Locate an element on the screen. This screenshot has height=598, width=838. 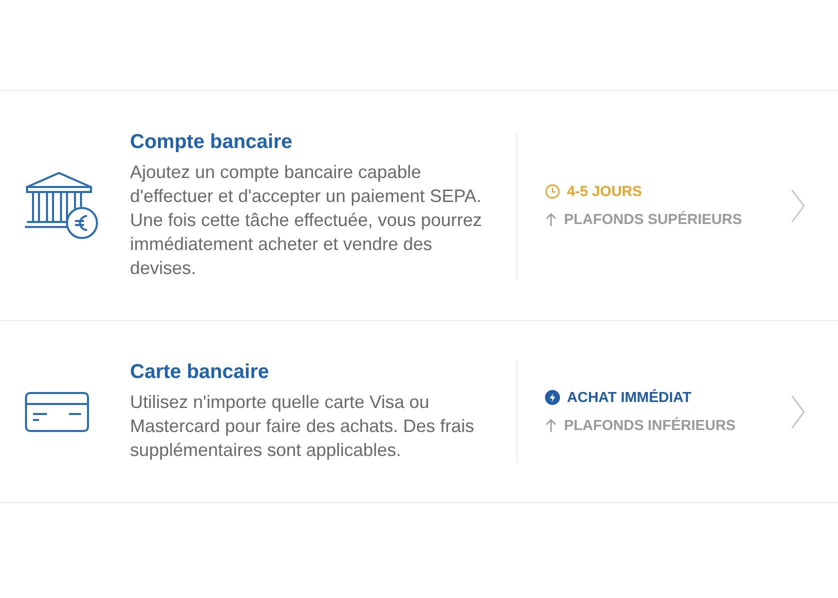
clock-icon is located at coordinates (552, 191).